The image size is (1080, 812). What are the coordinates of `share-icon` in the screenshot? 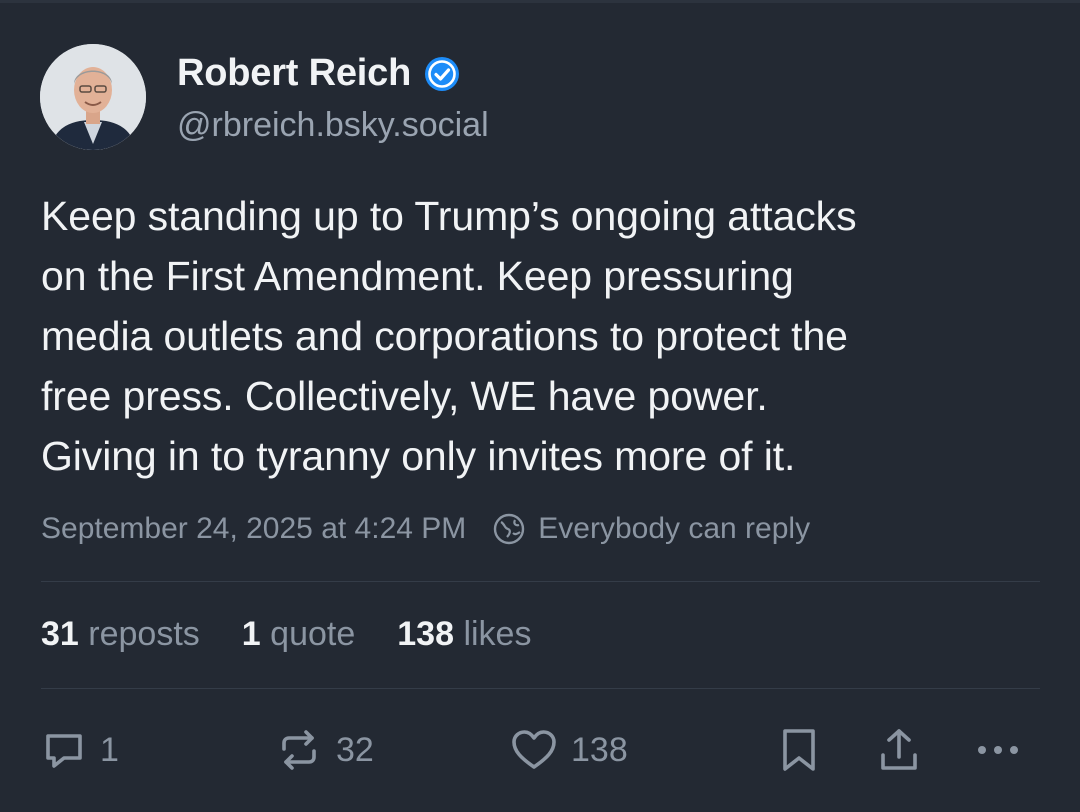 It's located at (899, 749).